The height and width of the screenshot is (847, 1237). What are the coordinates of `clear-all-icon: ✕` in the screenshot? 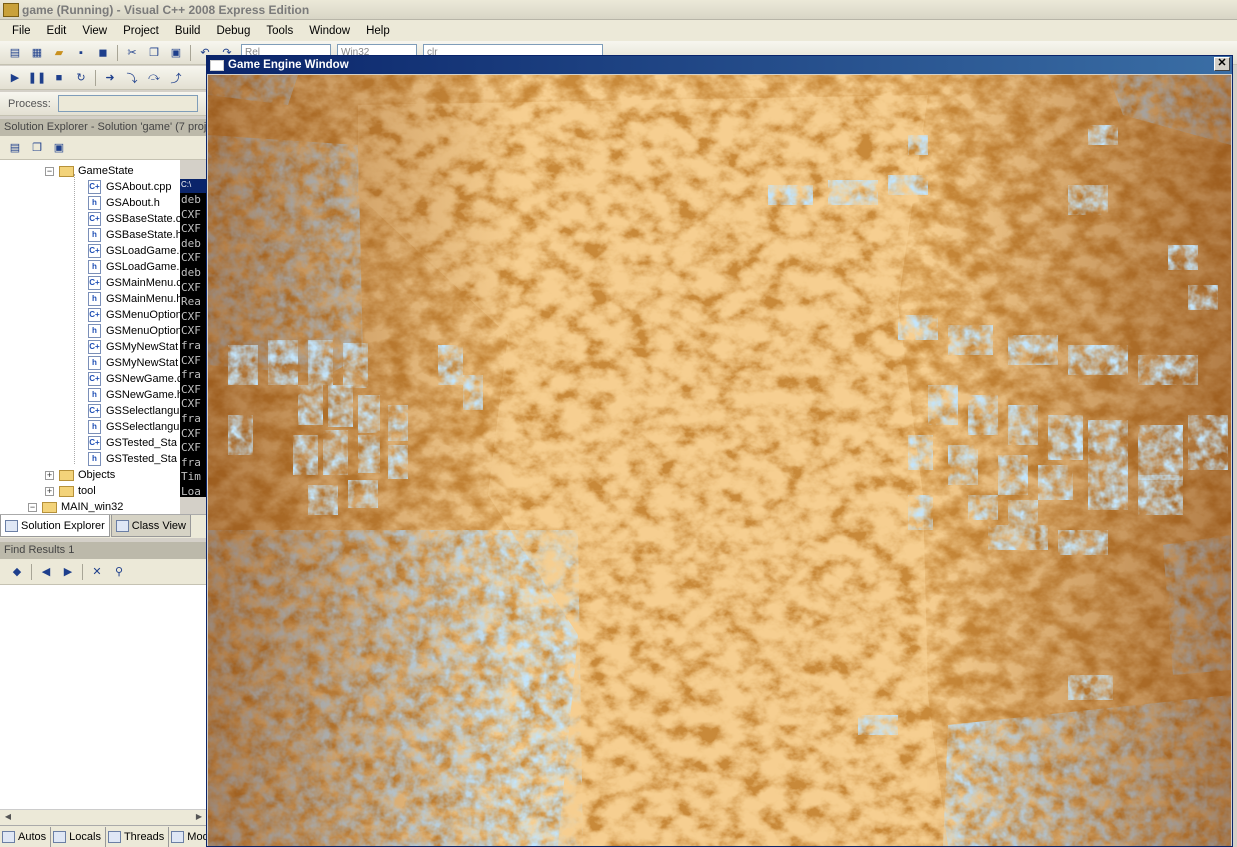 It's located at (97, 572).